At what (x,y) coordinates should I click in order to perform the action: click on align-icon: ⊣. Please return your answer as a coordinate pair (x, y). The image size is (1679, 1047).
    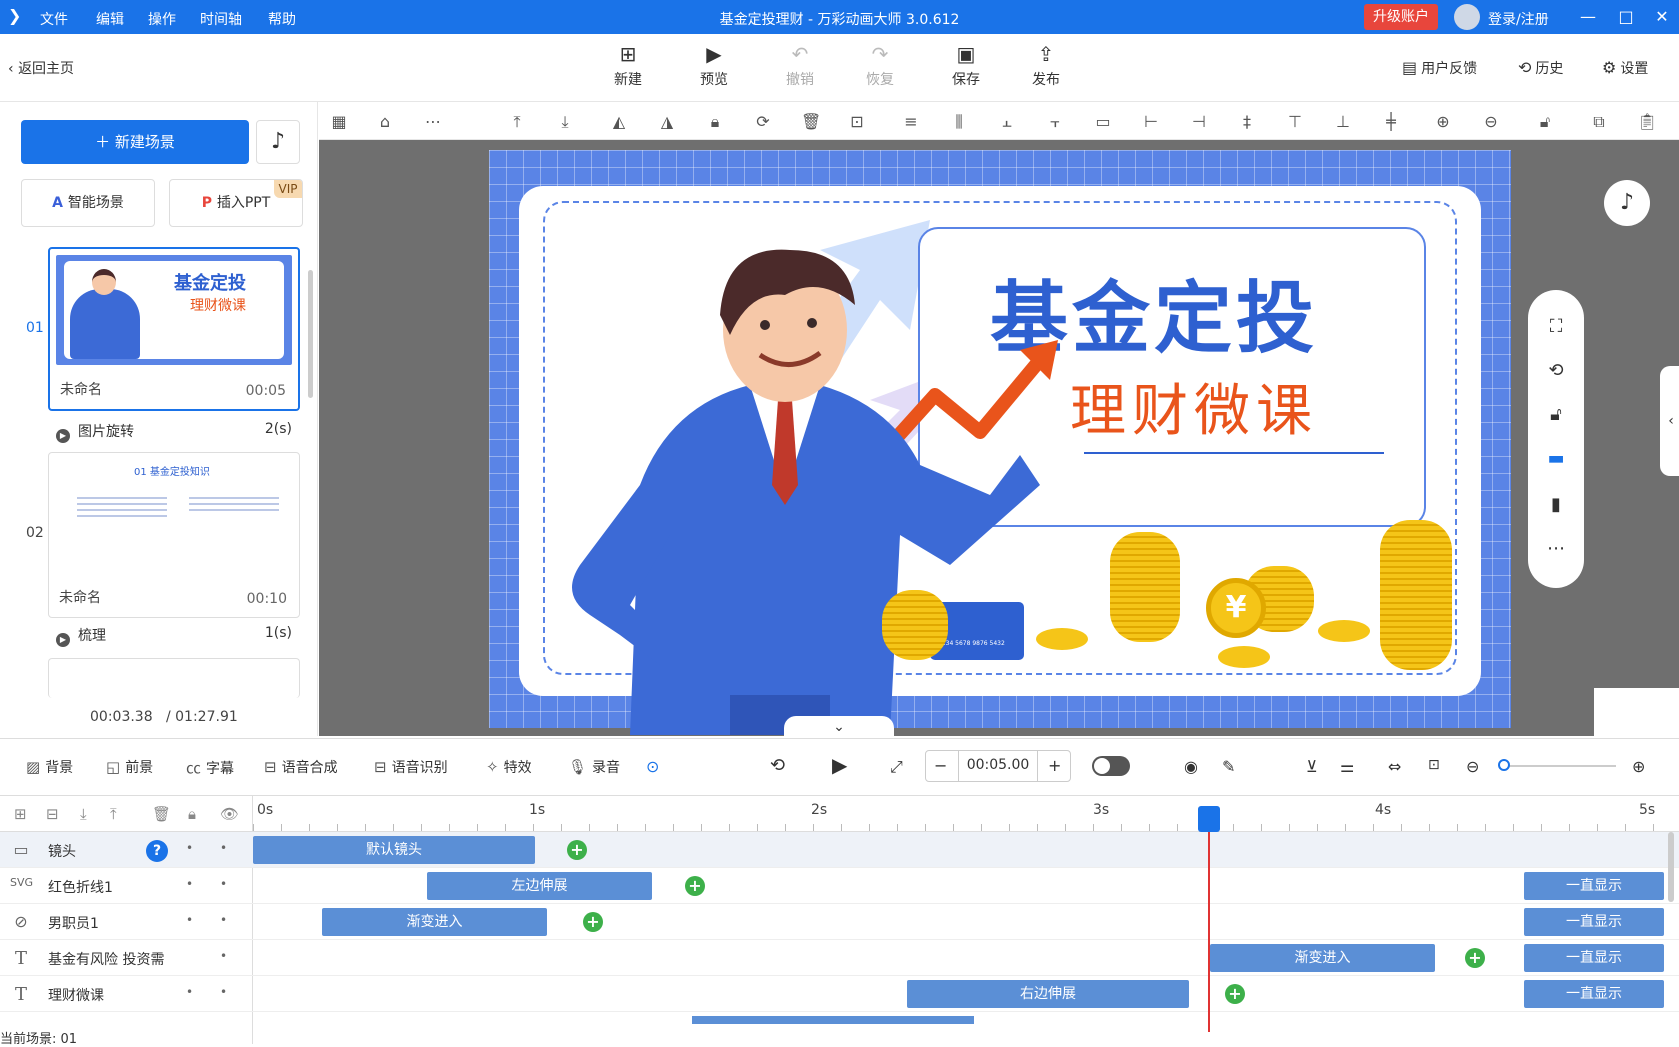
    Looking at the image, I should click on (1199, 121).